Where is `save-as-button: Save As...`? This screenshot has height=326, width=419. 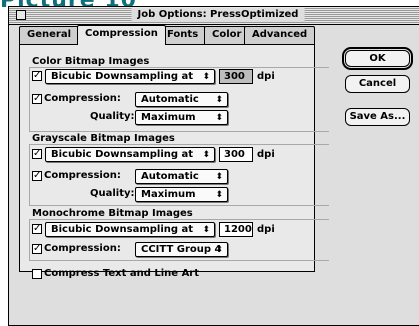
save-as-button: Save As... is located at coordinates (377, 117).